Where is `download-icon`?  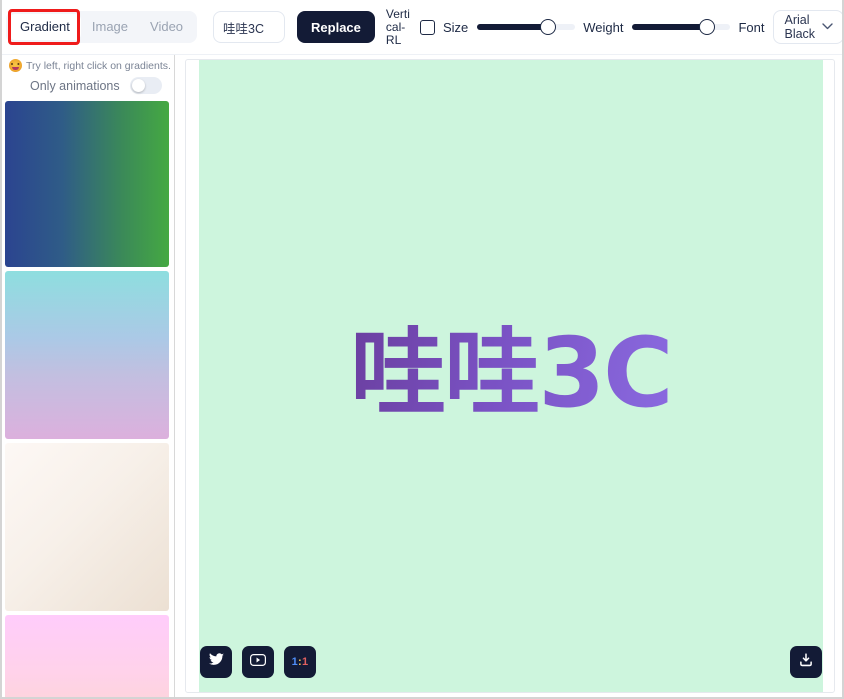
download-icon is located at coordinates (806, 662).